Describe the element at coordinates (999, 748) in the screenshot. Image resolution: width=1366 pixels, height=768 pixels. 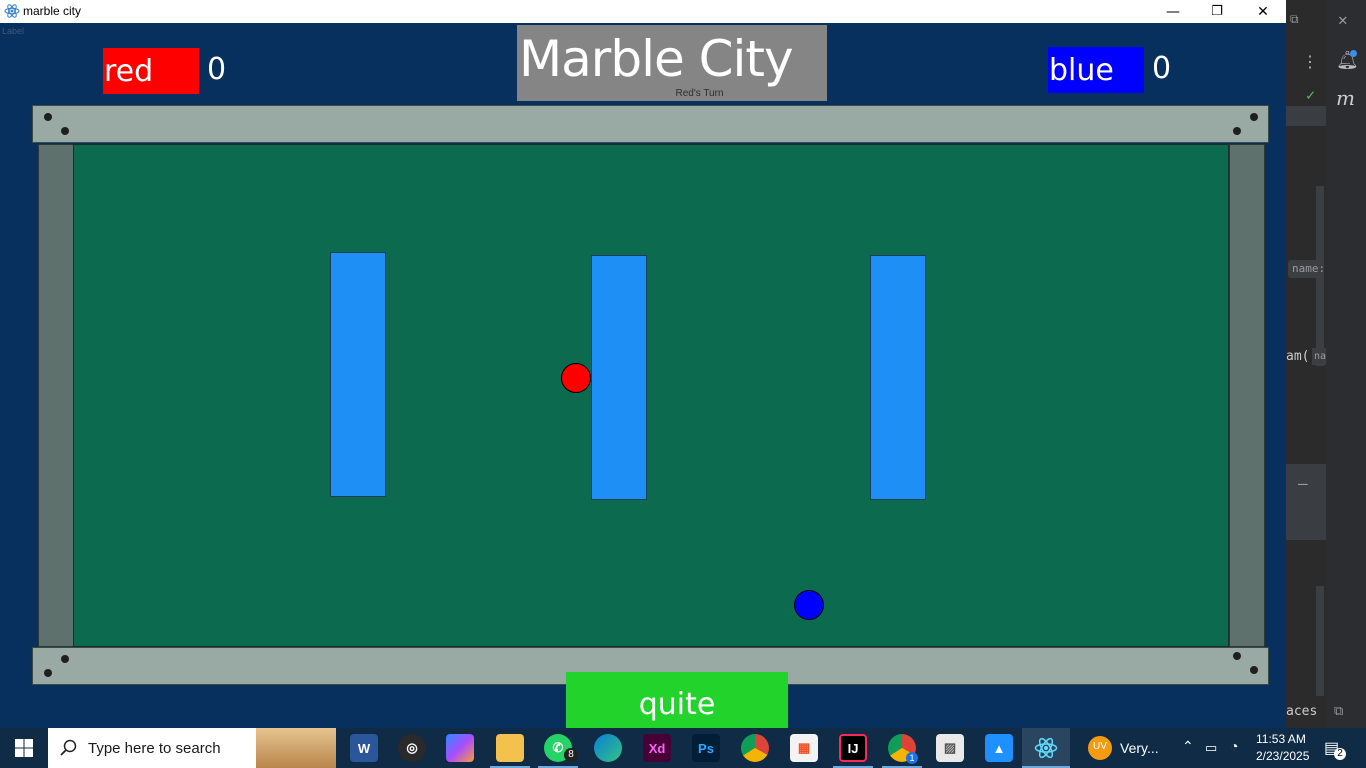
I see `paint-icon: ▲` at that location.